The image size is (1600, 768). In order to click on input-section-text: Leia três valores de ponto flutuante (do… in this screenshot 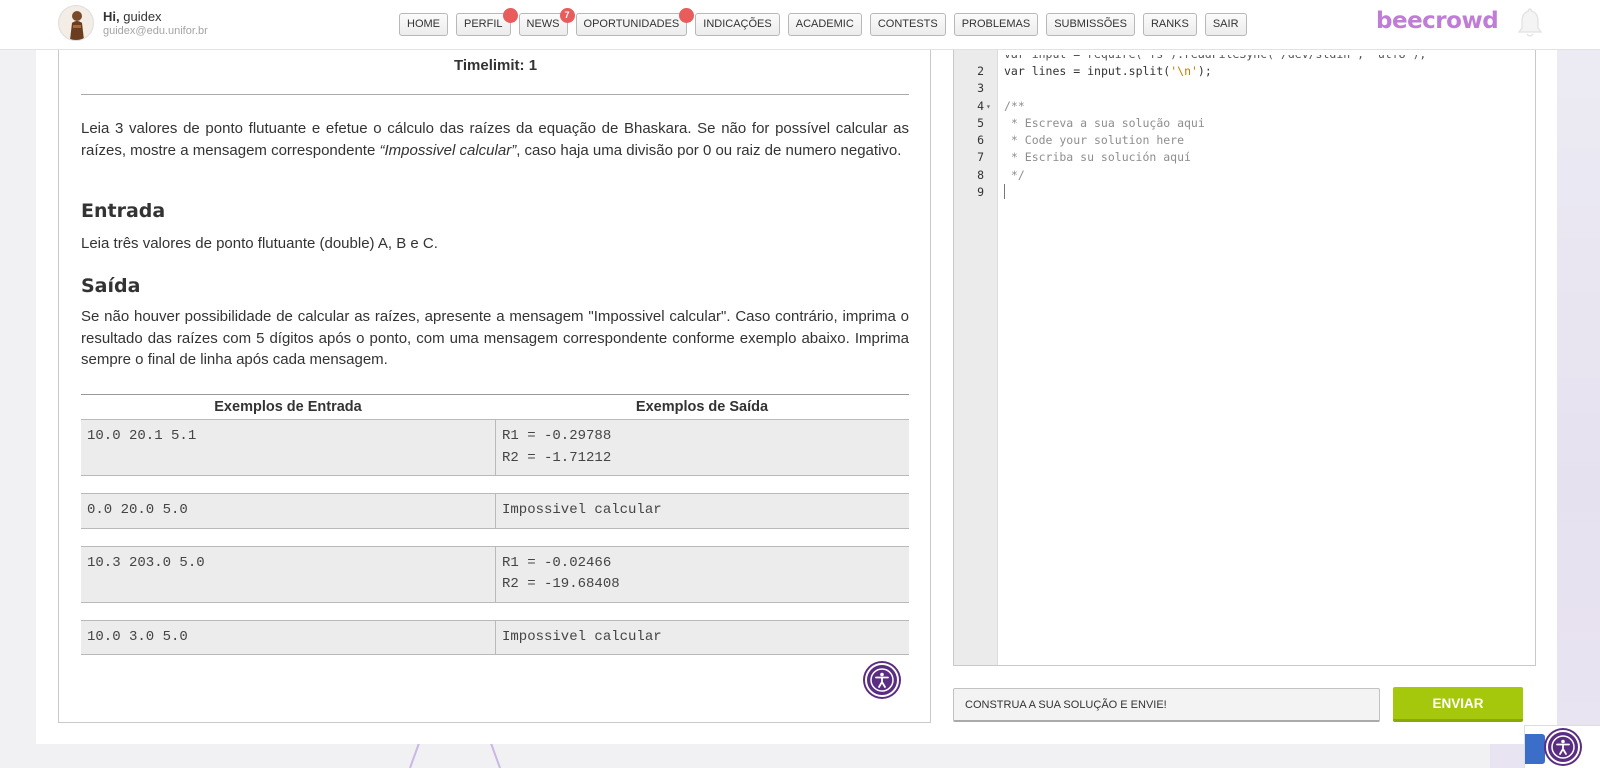, I will do `click(259, 243)`.